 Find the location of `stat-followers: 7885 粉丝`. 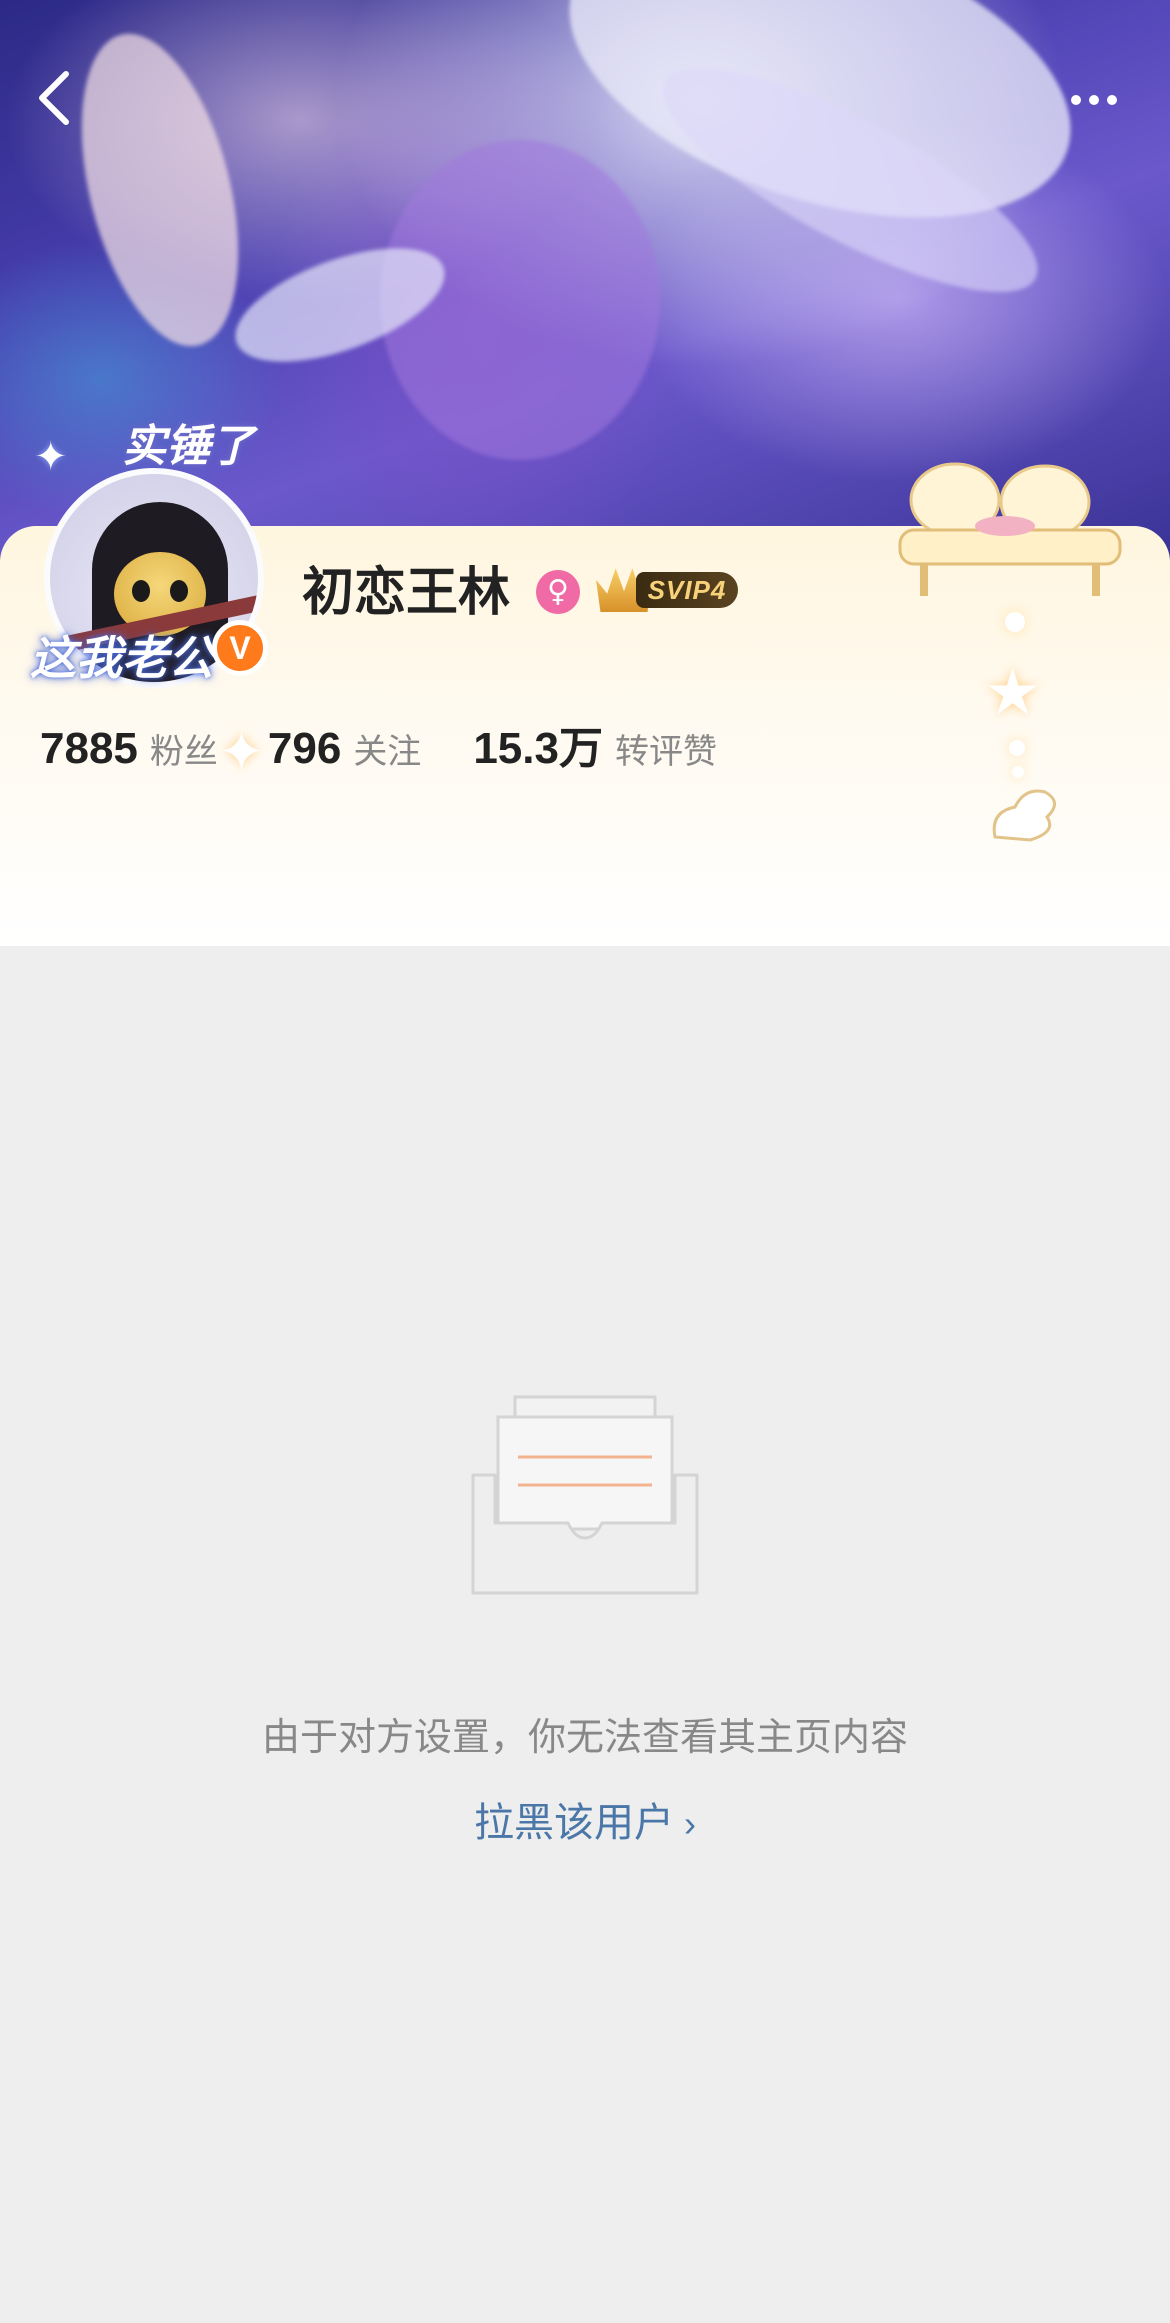

stat-followers: 7885 粉丝 is located at coordinates (129, 749).